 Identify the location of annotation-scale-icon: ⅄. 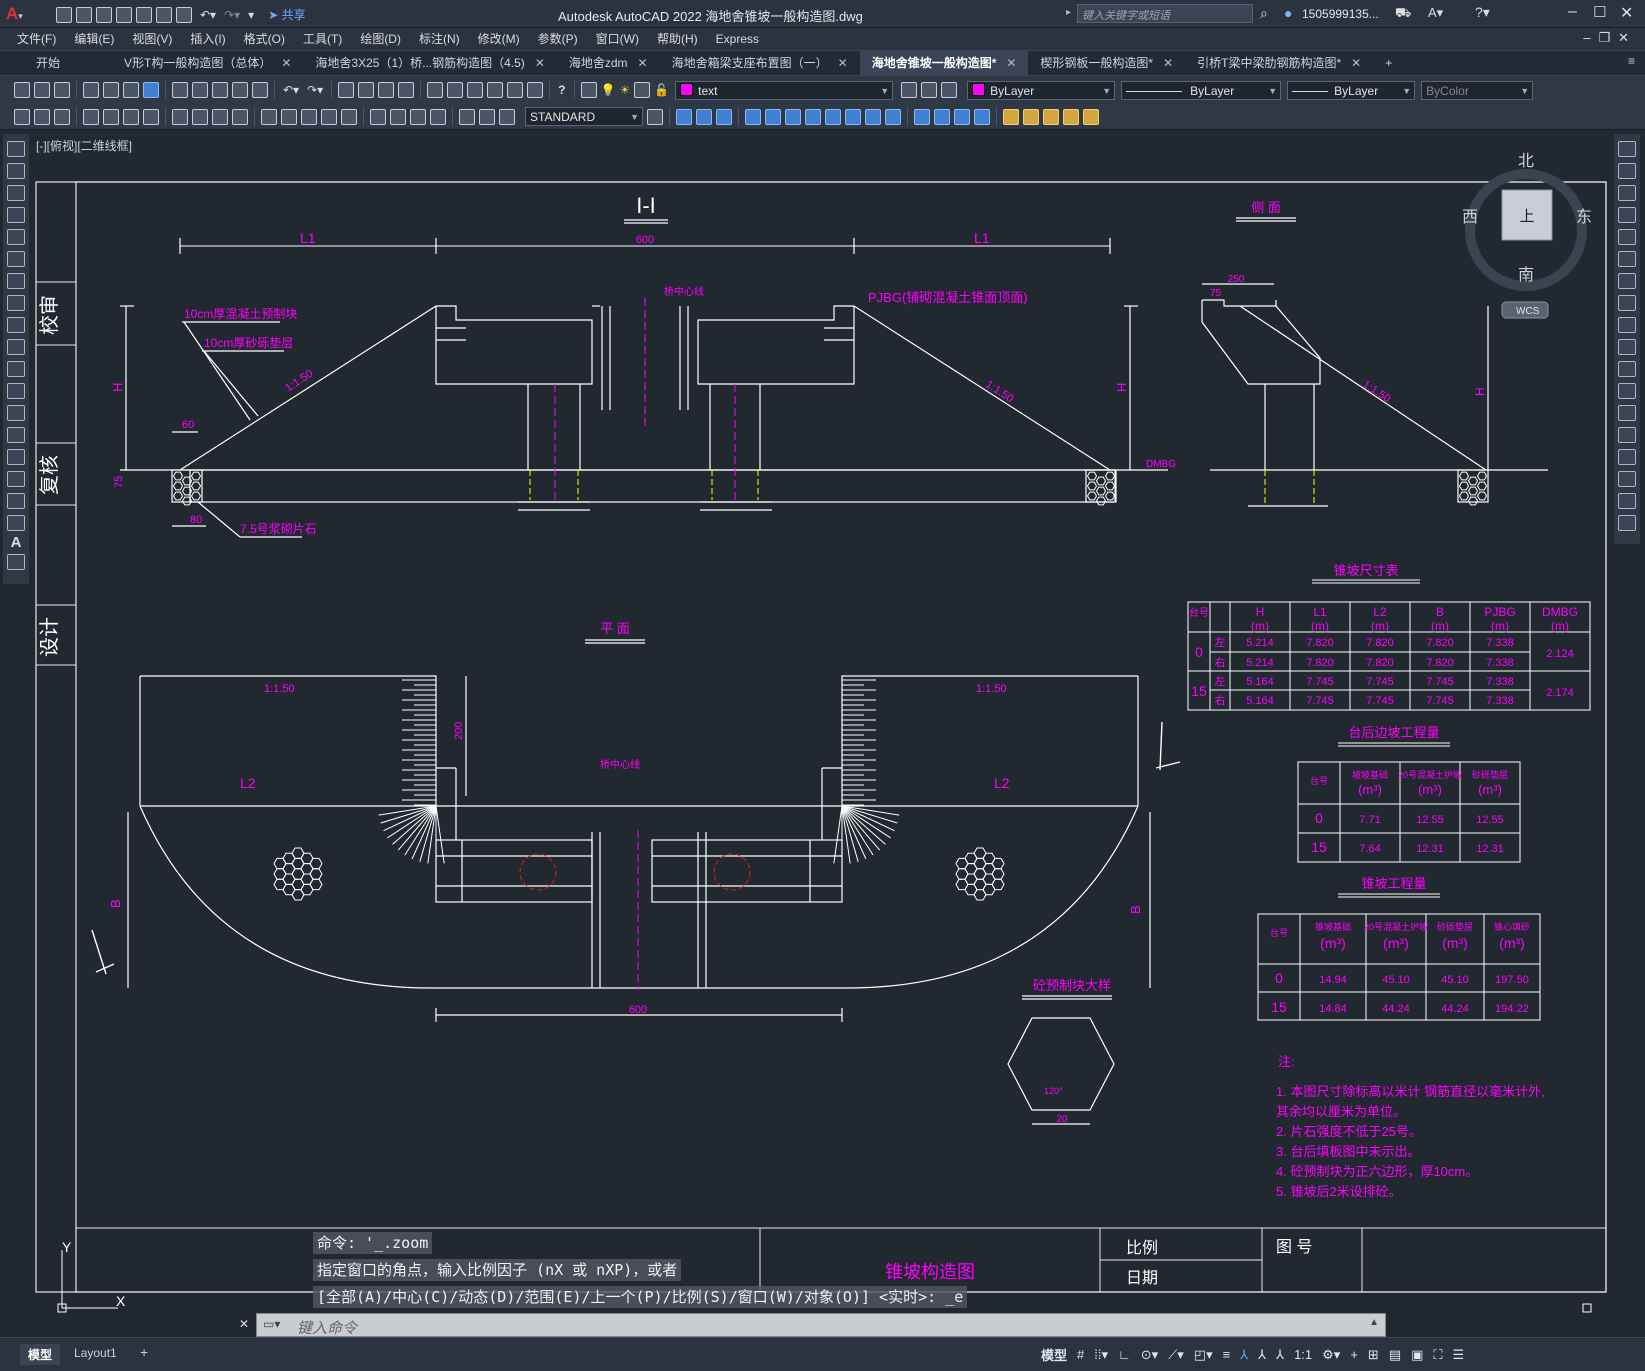
(1280, 1355).